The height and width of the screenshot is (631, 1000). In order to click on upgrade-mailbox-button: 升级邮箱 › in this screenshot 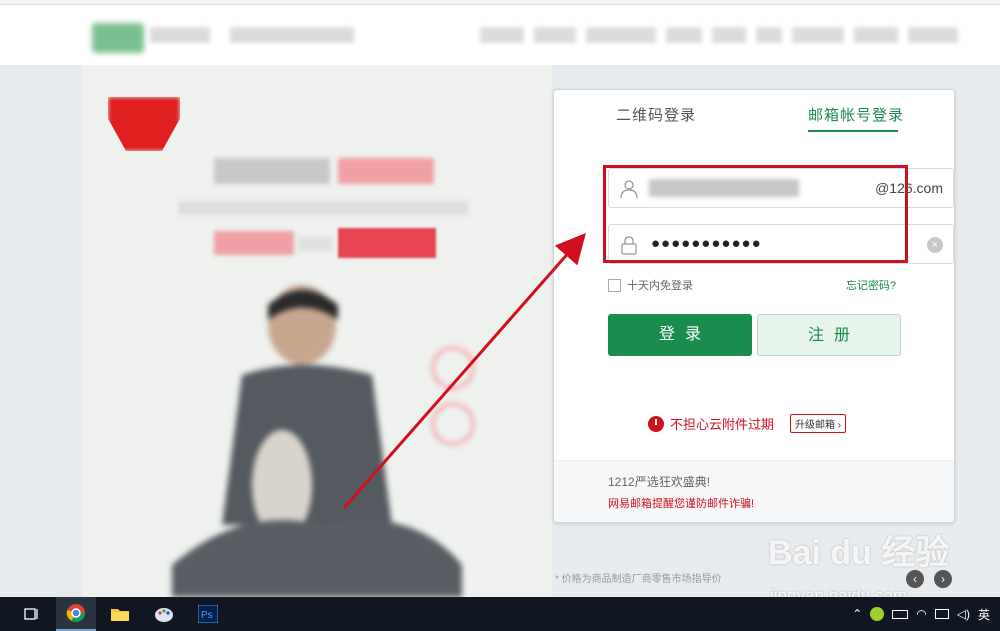, I will do `click(818, 423)`.